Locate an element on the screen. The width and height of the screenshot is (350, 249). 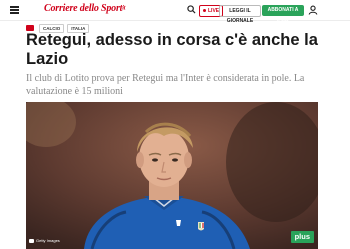
hamburger-menu-icon is located at coordinates (14, 10).